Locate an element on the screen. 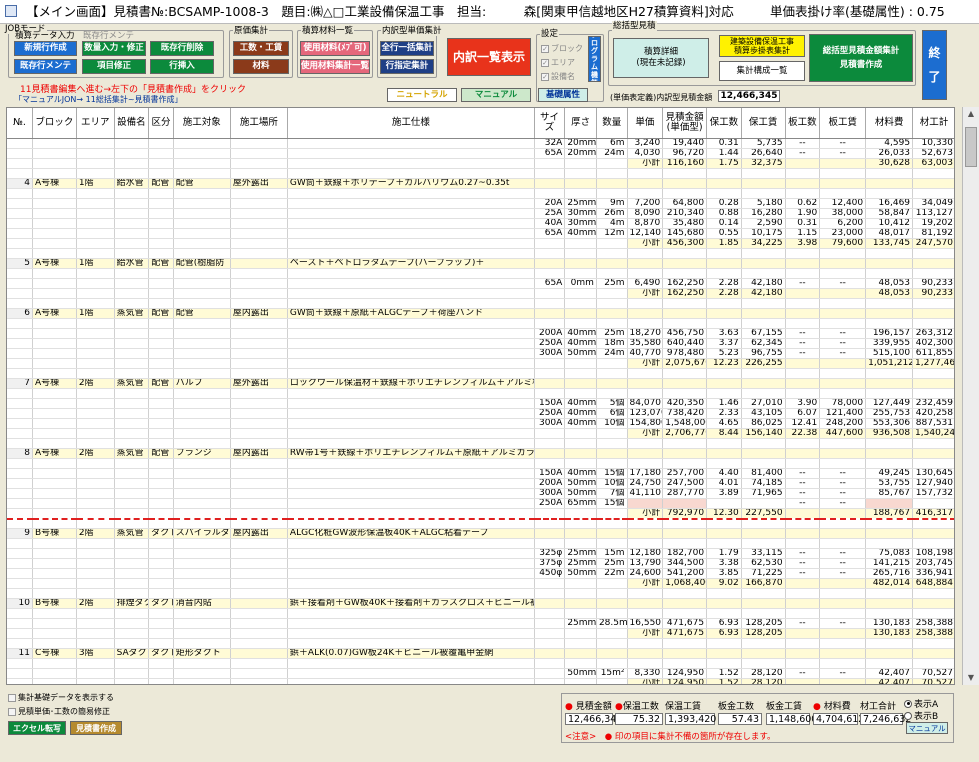 This screenshot has width=979, height=762. table-cell: 4.40 is located at coordinates (724, 473).